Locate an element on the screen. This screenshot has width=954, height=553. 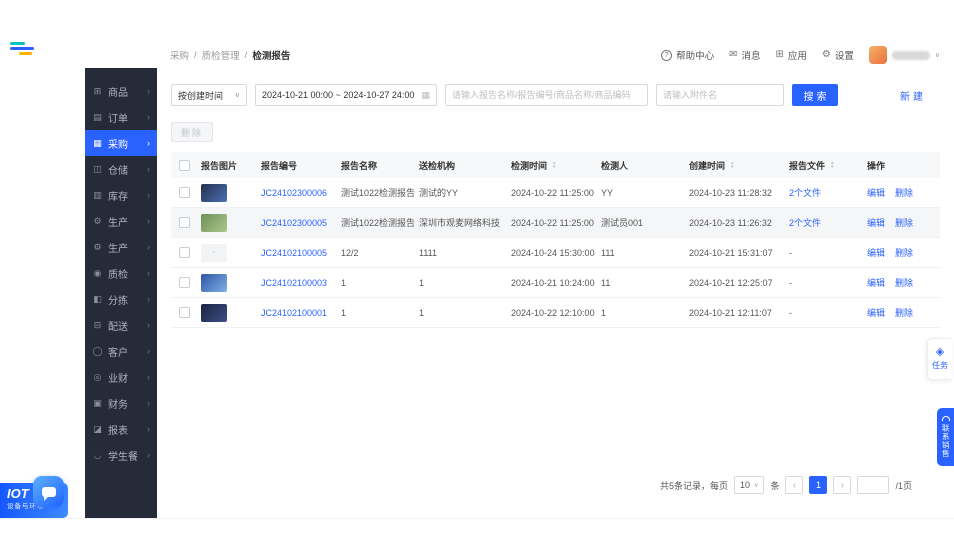
created-time: 2024-10-21 12:25:07 is located at coordinates (731, 282).